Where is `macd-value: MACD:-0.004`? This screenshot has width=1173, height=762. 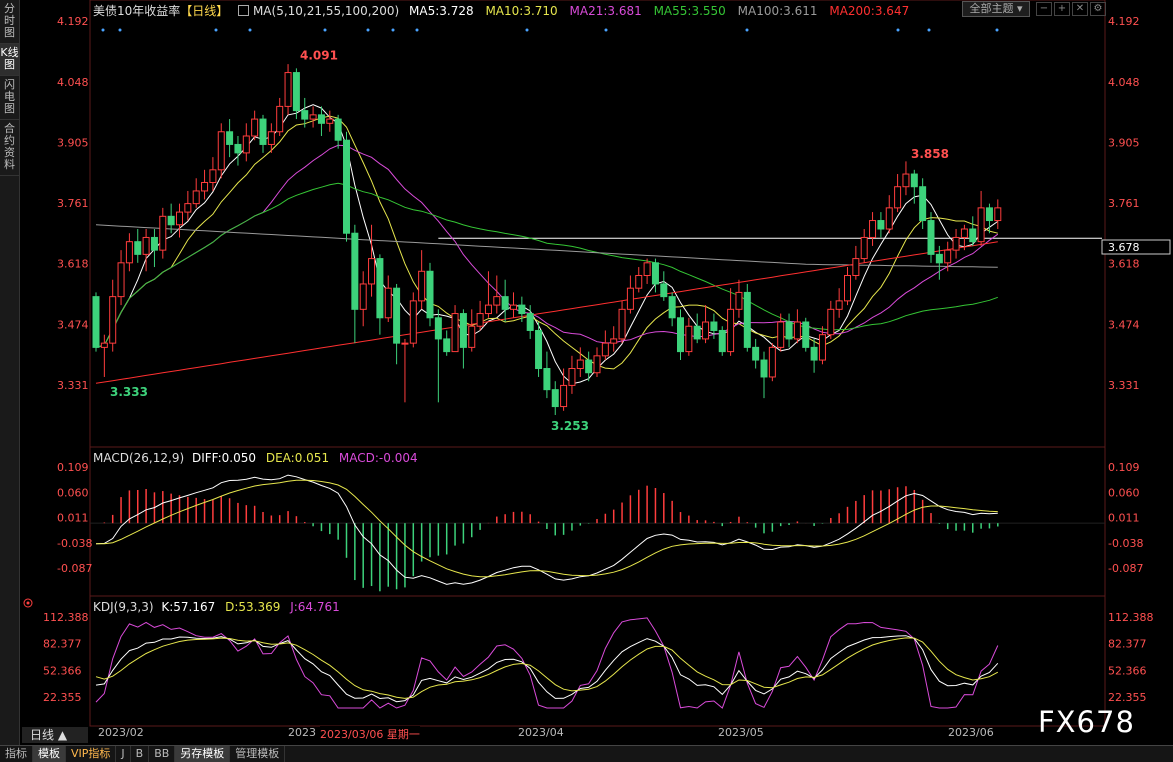
macd-value: MACD:-0.004 is located at coordinates (378, 458).